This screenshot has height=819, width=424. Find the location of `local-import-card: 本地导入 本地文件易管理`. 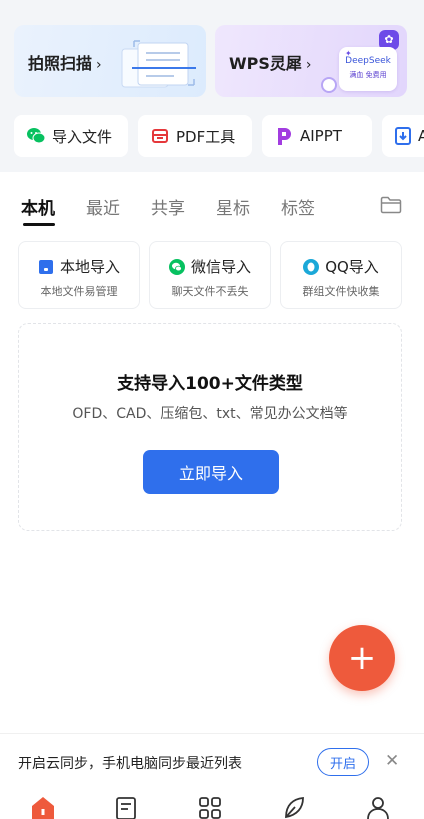

local-import-card: 本地导入 本地文件易管理 is located at coordinates (79, 275).